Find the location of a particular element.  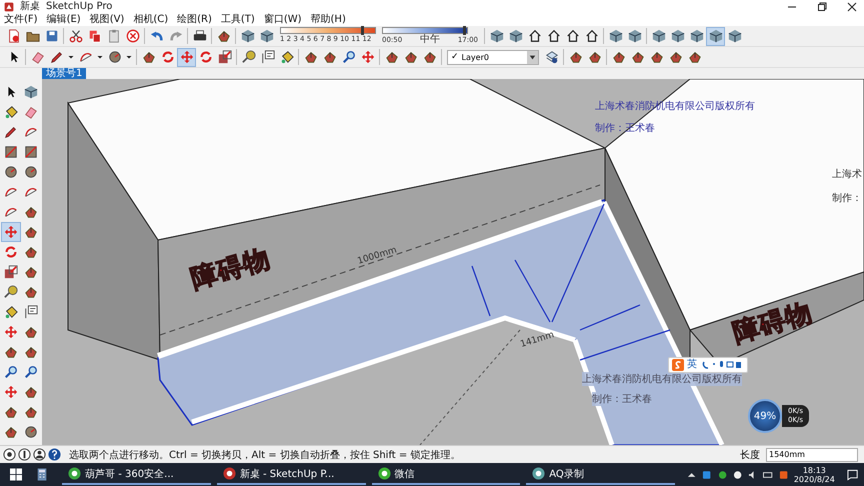

menu-item: 绘图(R) is located at coordinates (194, 20).